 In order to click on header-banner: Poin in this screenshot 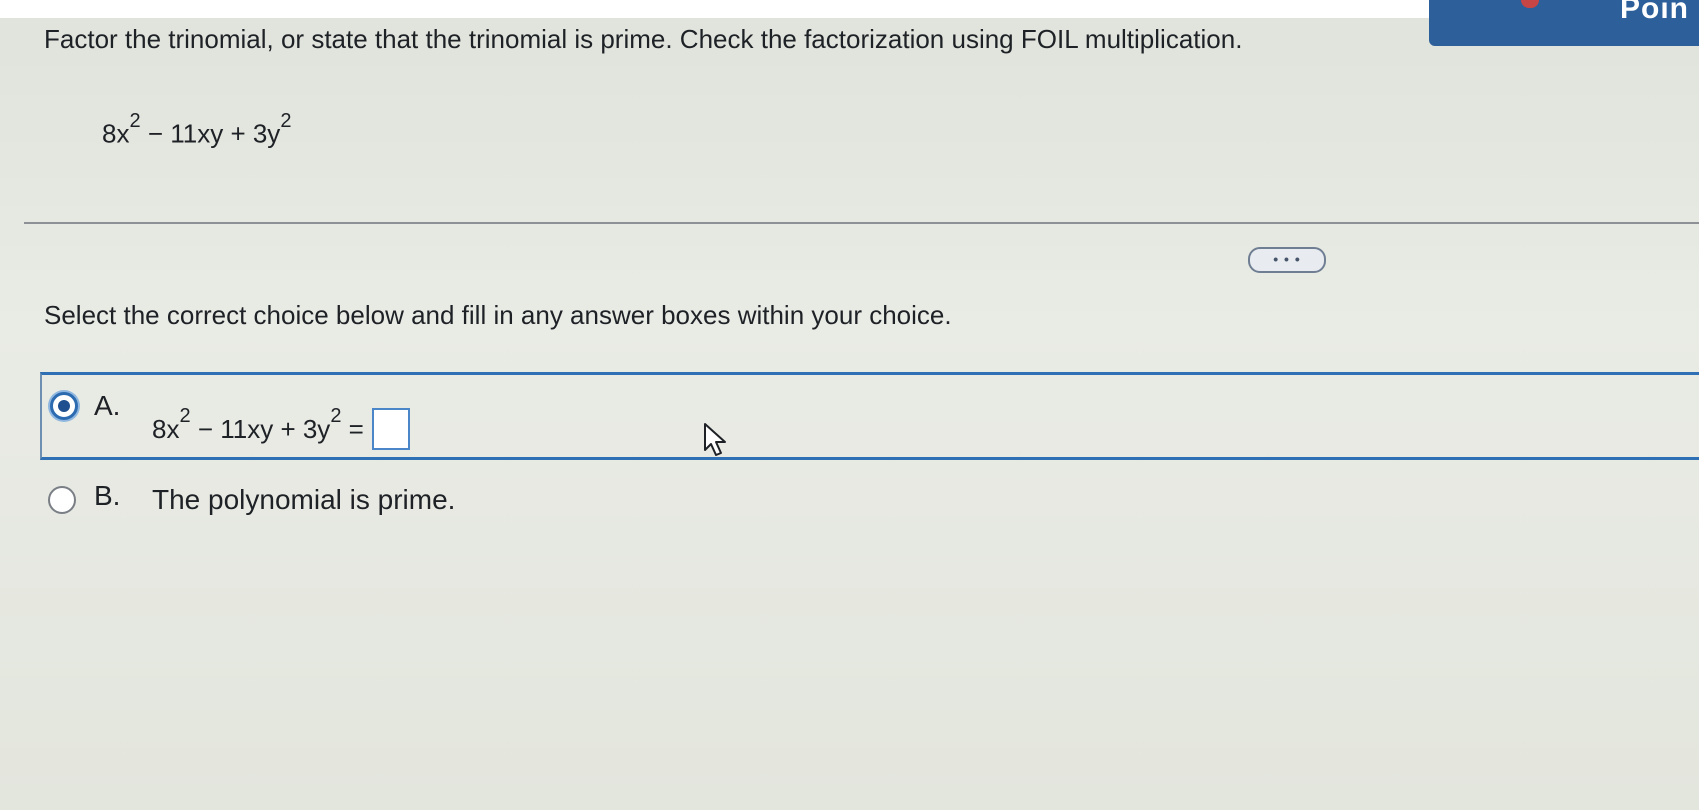, I will do `click(1564, 23)`.